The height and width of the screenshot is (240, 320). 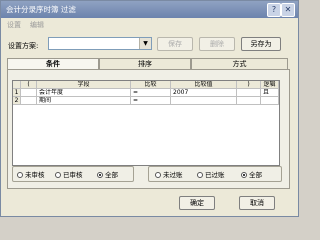 I want to click on operator-column-header: 比较, so click(x=151, y=85).